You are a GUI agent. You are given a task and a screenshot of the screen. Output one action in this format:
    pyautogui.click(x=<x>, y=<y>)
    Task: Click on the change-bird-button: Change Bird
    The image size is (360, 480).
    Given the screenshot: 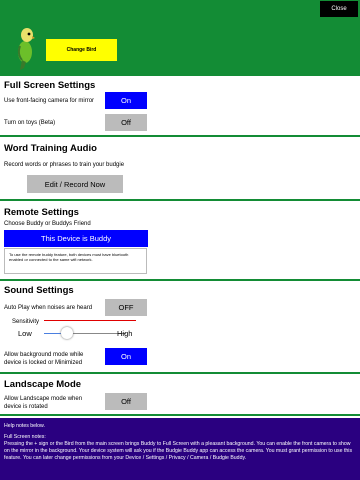 What is the action you would take?
    pyautogui.click(x=81, y=50)
    